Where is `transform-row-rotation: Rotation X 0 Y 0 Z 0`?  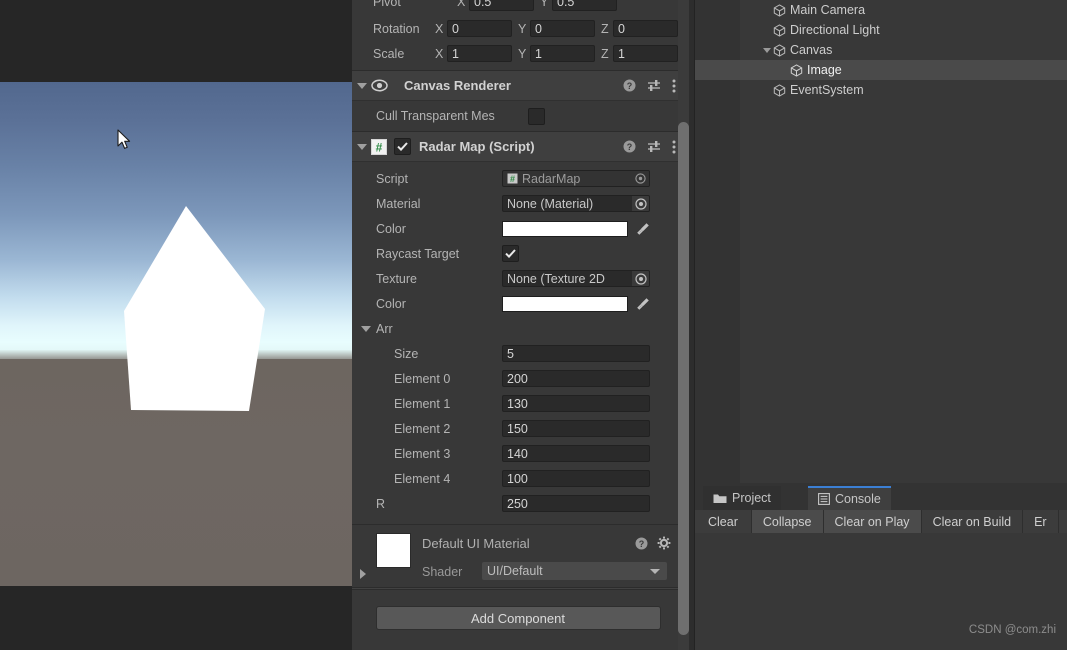
transform-row-rotation: Rotation X 0 Y 0 Z 0 is located at coordinates (518, 28).